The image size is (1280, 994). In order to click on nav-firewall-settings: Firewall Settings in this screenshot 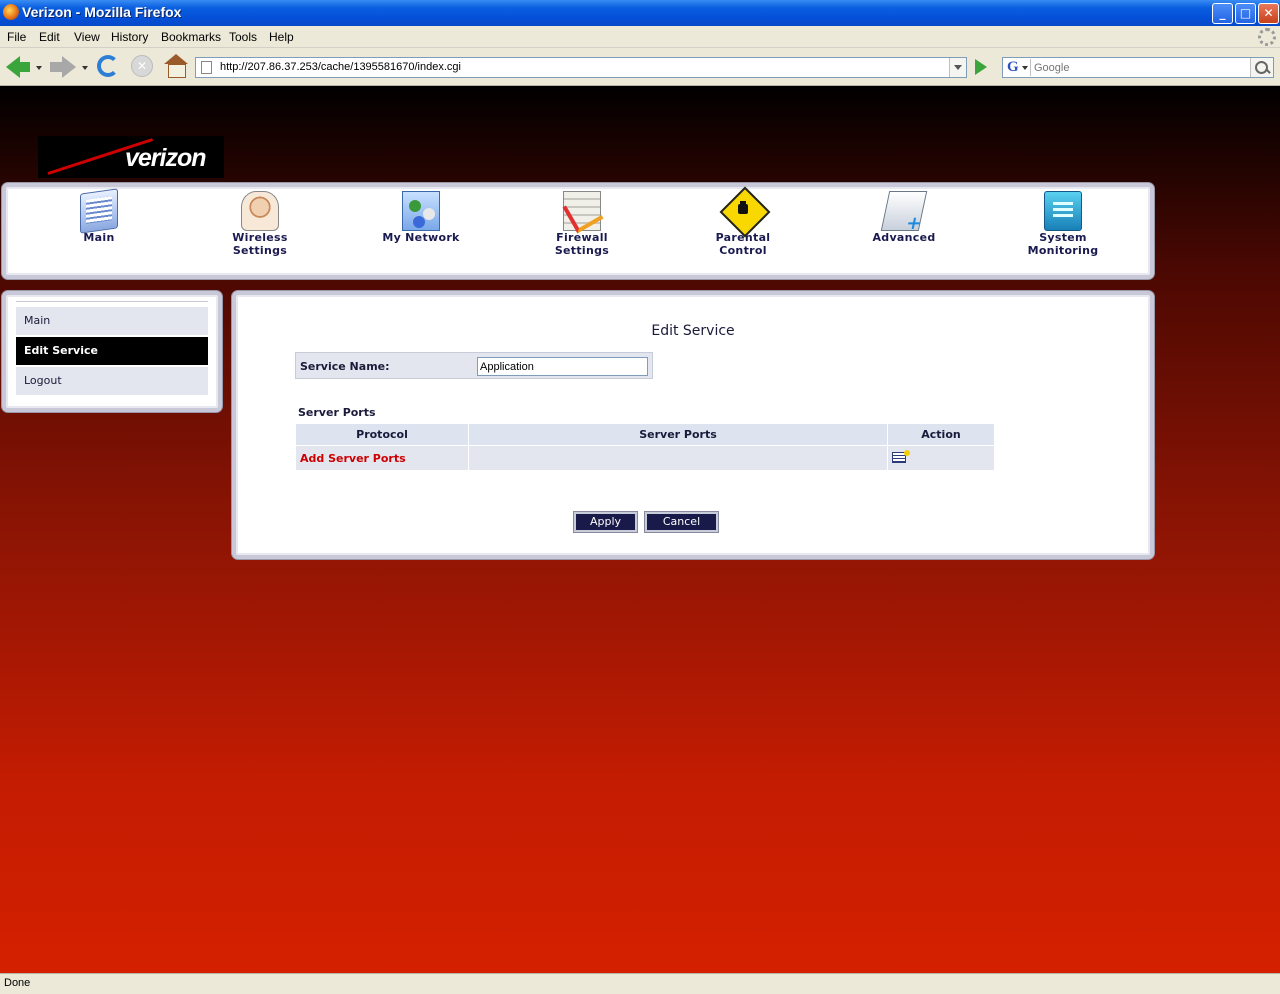, I will do `click(582, 224)`.